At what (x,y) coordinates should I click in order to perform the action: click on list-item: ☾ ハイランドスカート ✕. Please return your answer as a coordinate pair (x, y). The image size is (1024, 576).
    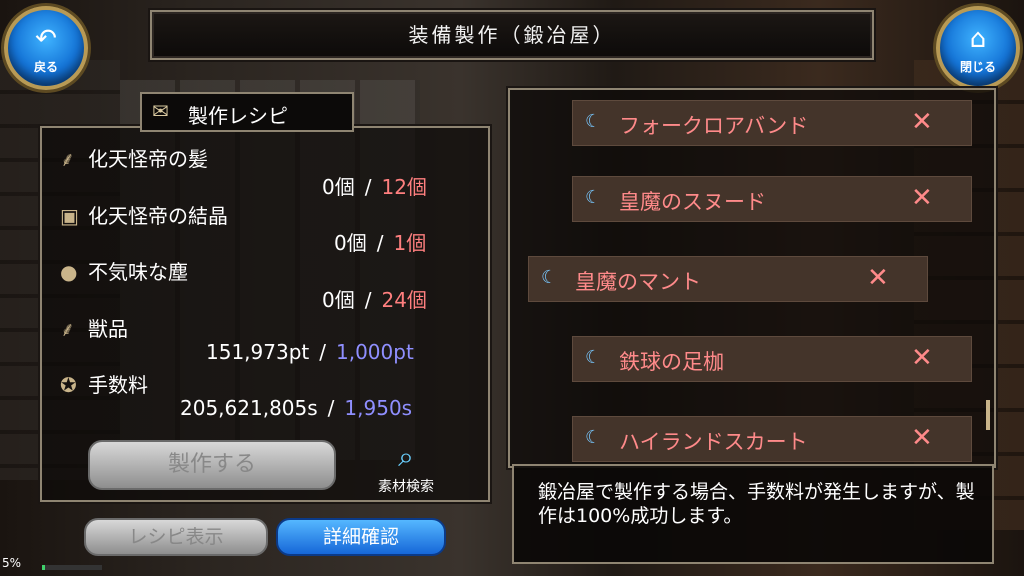
    Looking at the image, I should click on (772, 439).